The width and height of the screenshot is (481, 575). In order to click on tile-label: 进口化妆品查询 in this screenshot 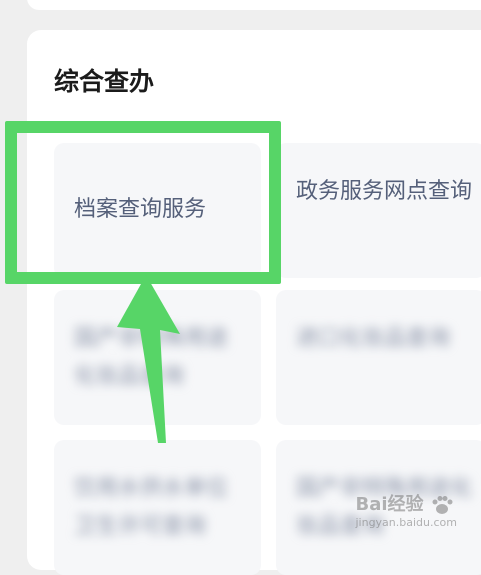, I will do `click(373, 338)`.